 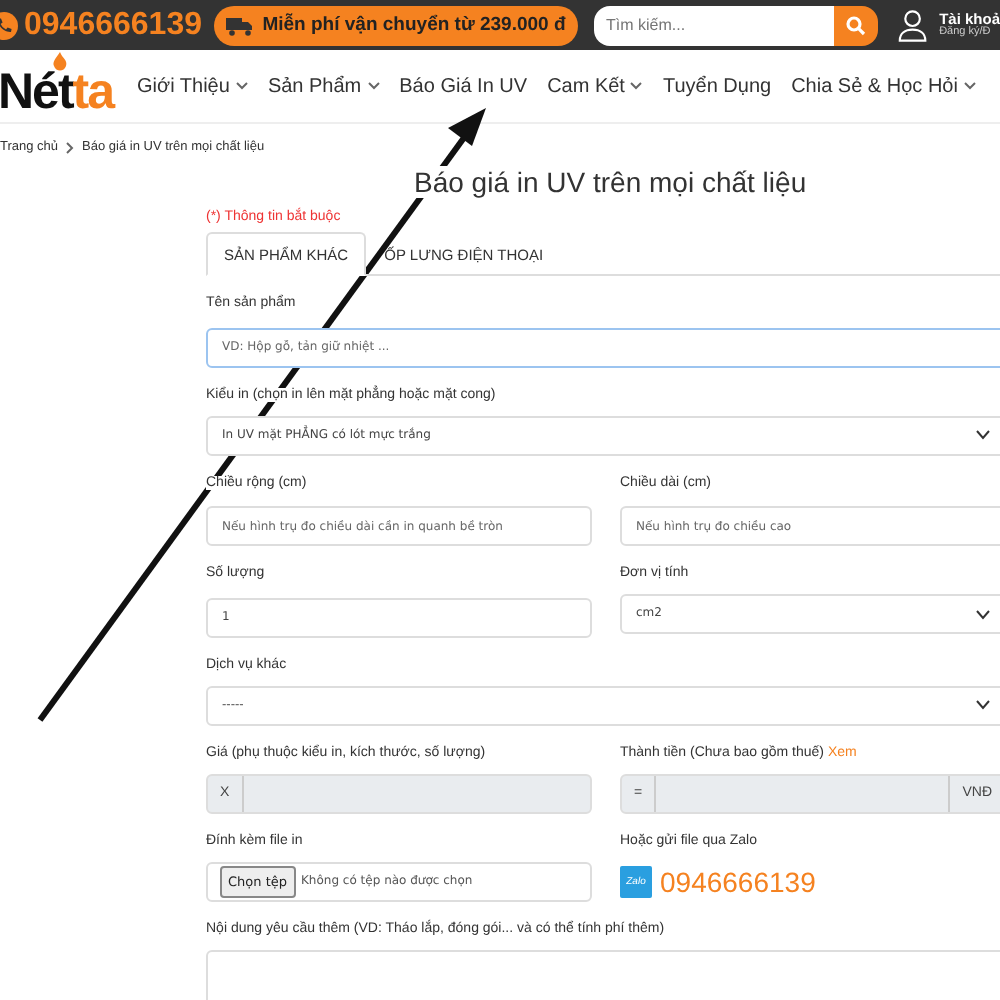 I want to click on phone-number: 0946666139, so click(x=113, y=25).